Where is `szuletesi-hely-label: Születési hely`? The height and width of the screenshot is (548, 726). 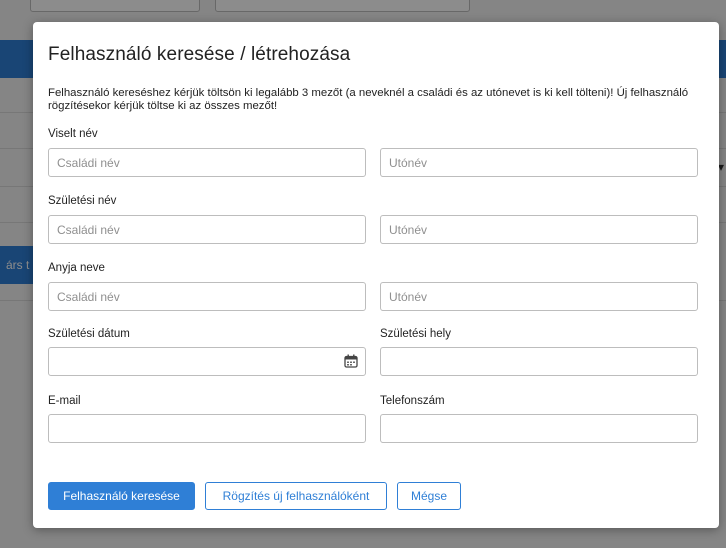 szuletesi-hely-label: Születési hely is located at coordinates (415, 334).